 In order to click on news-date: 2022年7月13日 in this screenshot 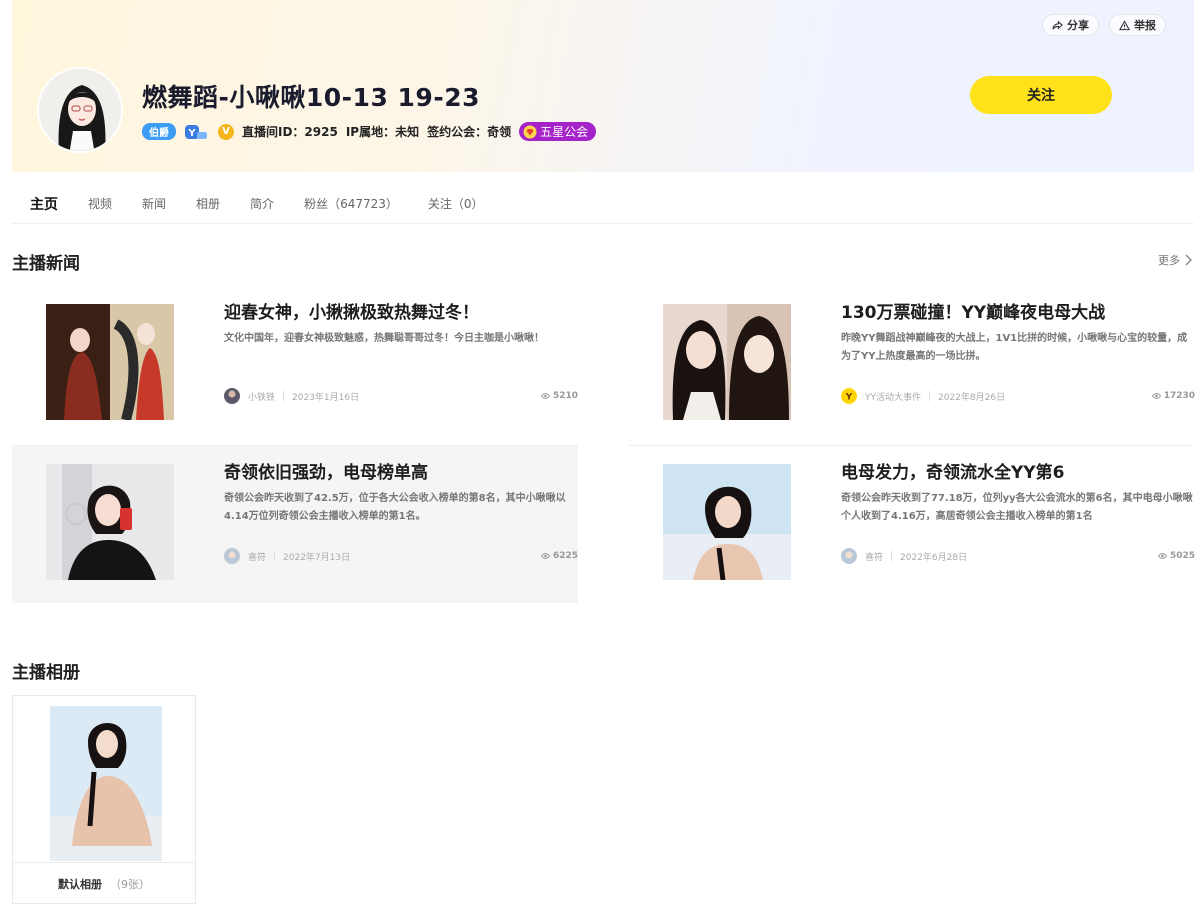, I will do `click(317, 557)`.